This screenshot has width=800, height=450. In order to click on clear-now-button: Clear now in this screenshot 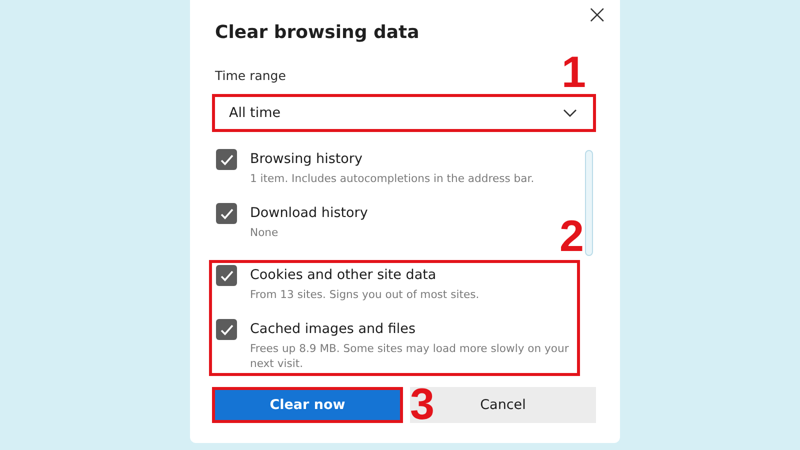, I will do `click(307, 405)`.